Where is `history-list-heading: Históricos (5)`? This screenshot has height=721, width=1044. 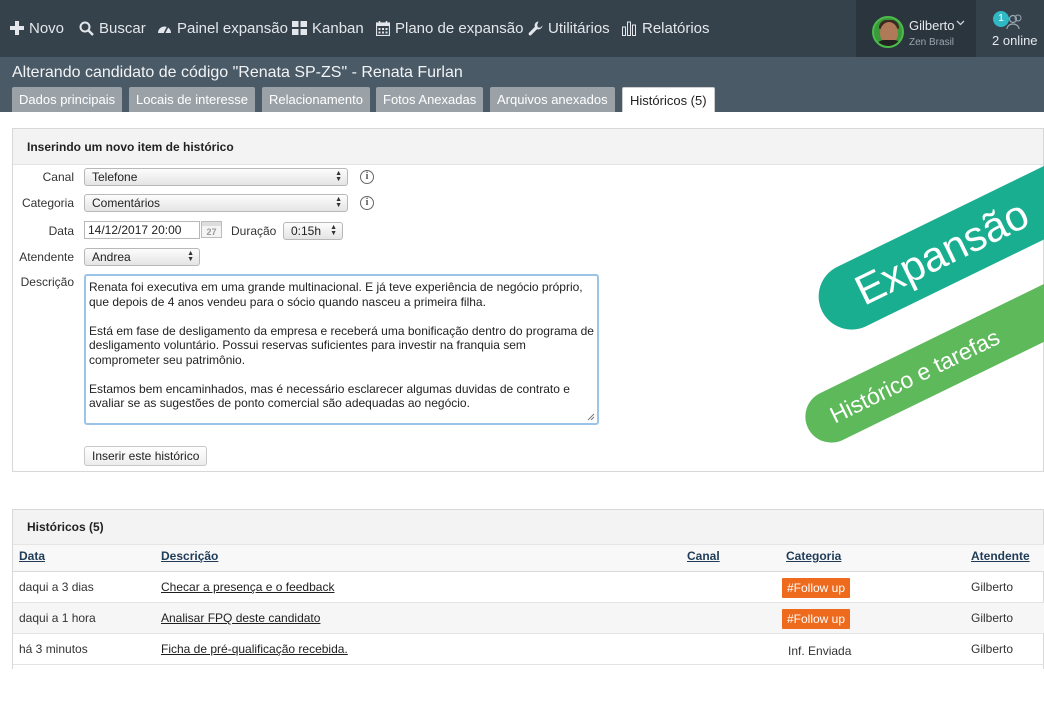
history-list-heading: Históricos (5) is located at coordinates (528, 527).